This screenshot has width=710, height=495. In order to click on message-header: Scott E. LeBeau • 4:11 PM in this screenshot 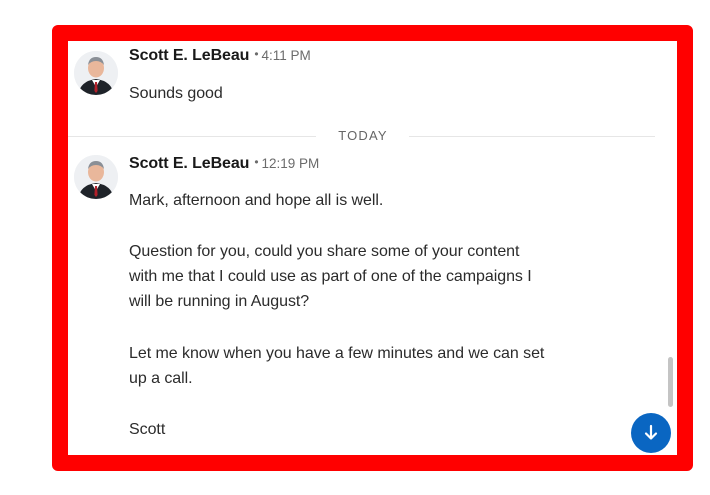, I will do `click(220, 58)`.